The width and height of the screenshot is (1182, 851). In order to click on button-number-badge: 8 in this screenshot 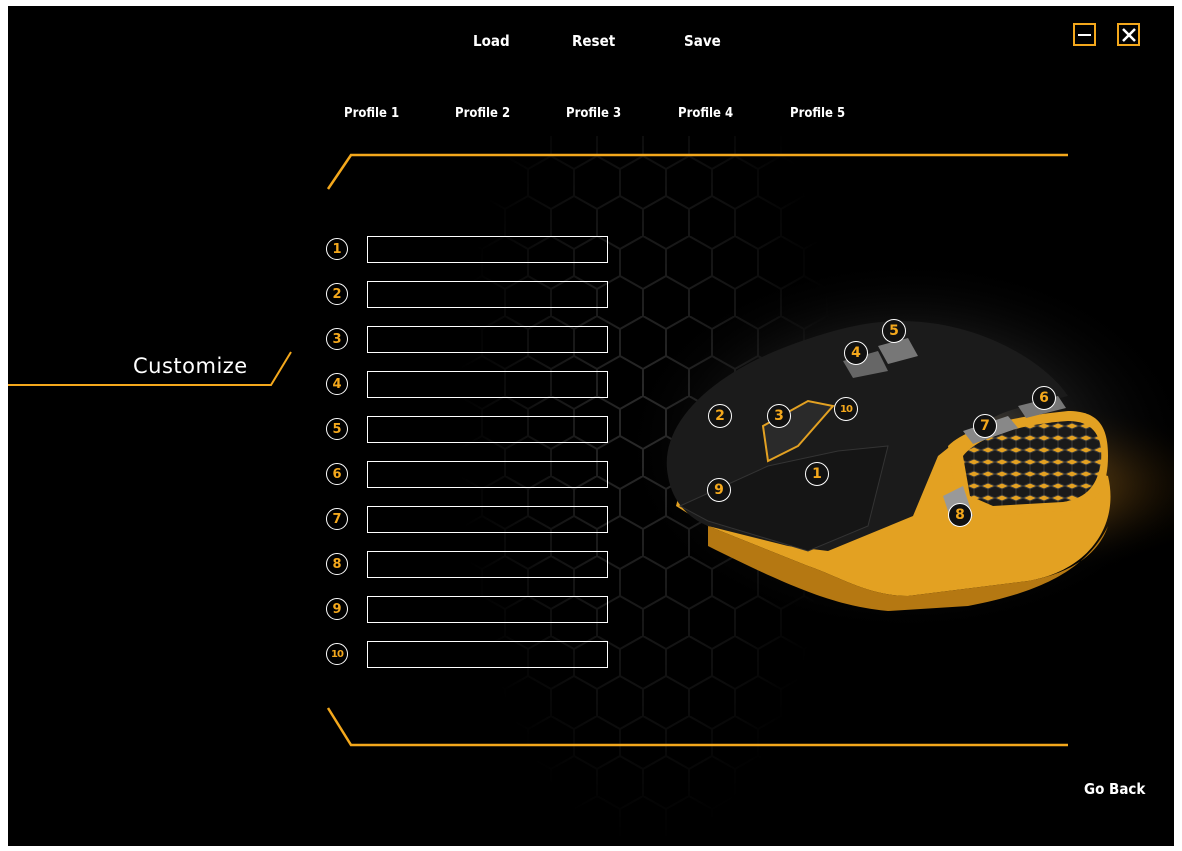, I will do `click(337, 564)`.